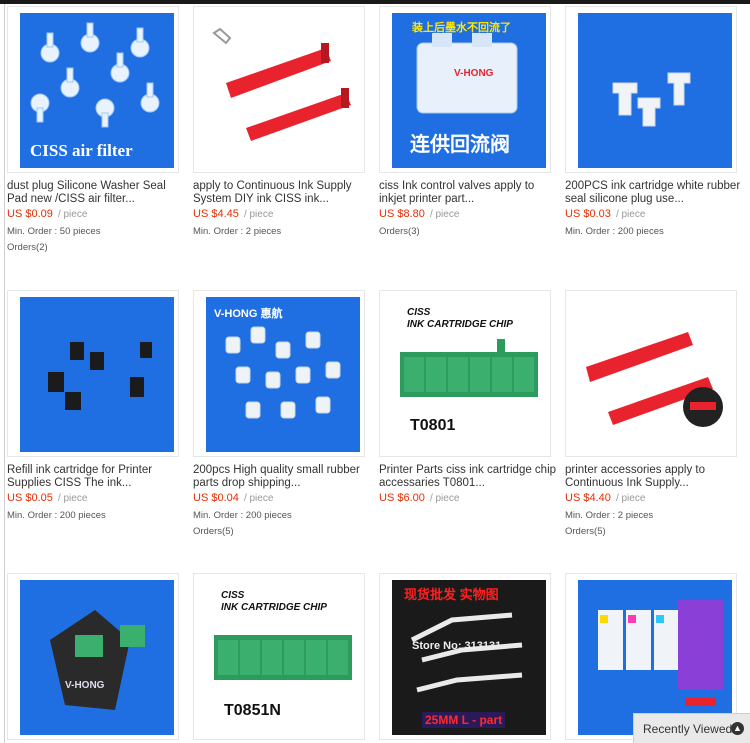 This screenshot has height=743, width=750. Describe the element at coordinates (252, 710) in the screenshot. I see `image-caption-model: T0851N` at that location.